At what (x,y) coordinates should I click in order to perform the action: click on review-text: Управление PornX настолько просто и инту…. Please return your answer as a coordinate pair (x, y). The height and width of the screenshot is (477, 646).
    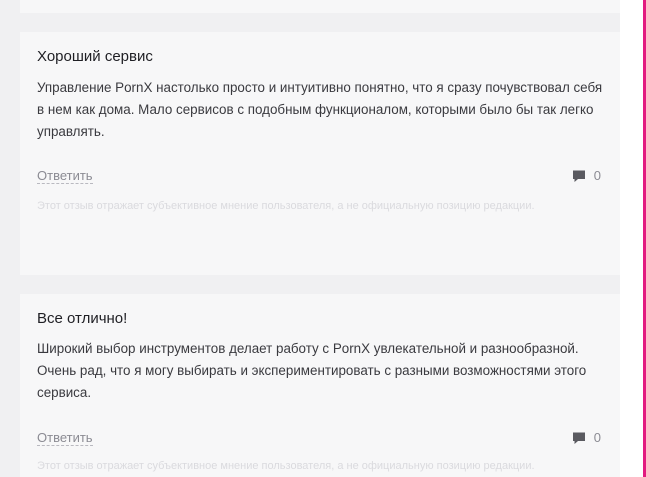
    Looking at the image, I should click on (320, 109).